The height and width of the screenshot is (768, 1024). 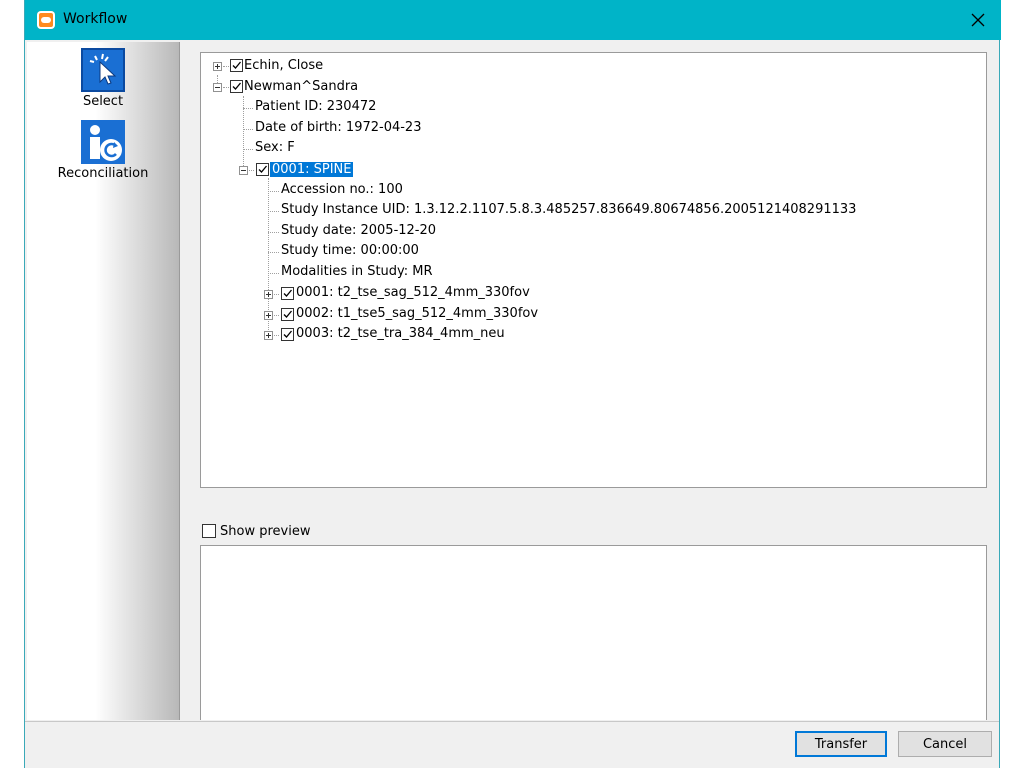 What do you see at coordinates (95, 19) in the screenshot?
I see `window-title: Workflow` at bounding box center [95, 19].